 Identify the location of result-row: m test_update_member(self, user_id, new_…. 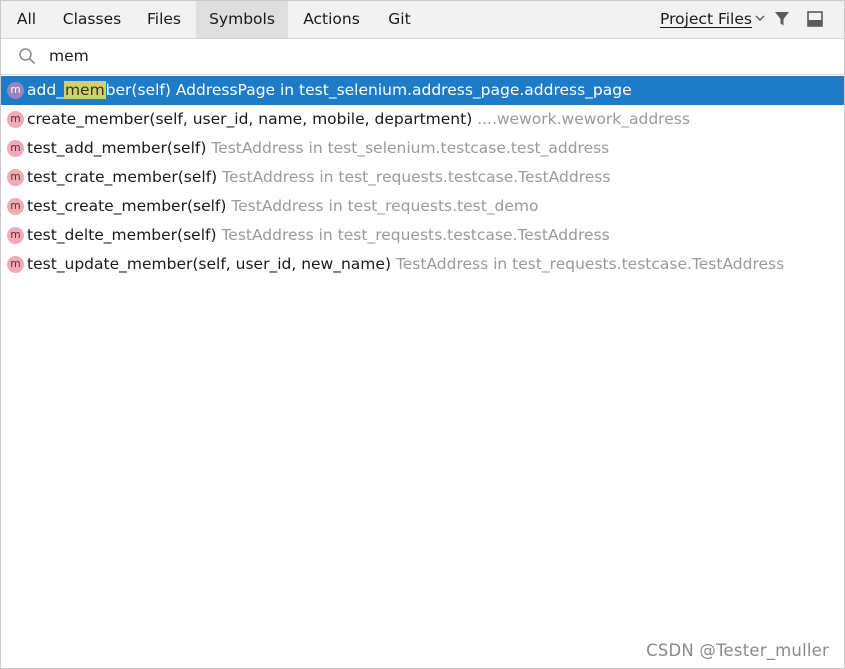
(422, 264).